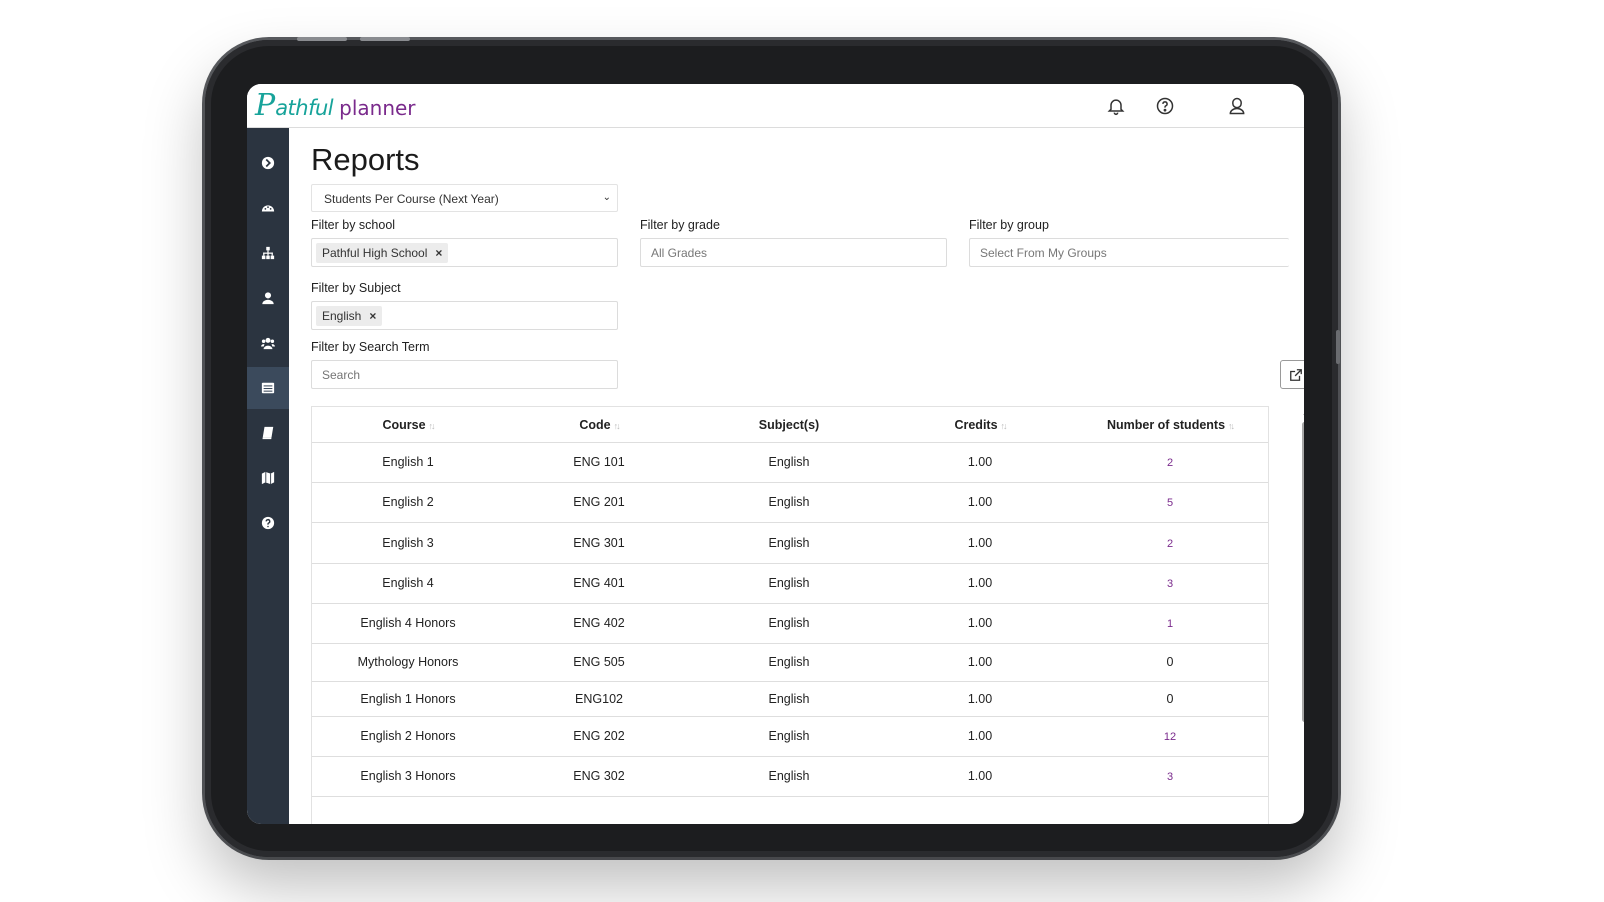 This screenshot has width=1604, height=902. I want to click on column-header-course: Course ↑↓, so click(408, 425).